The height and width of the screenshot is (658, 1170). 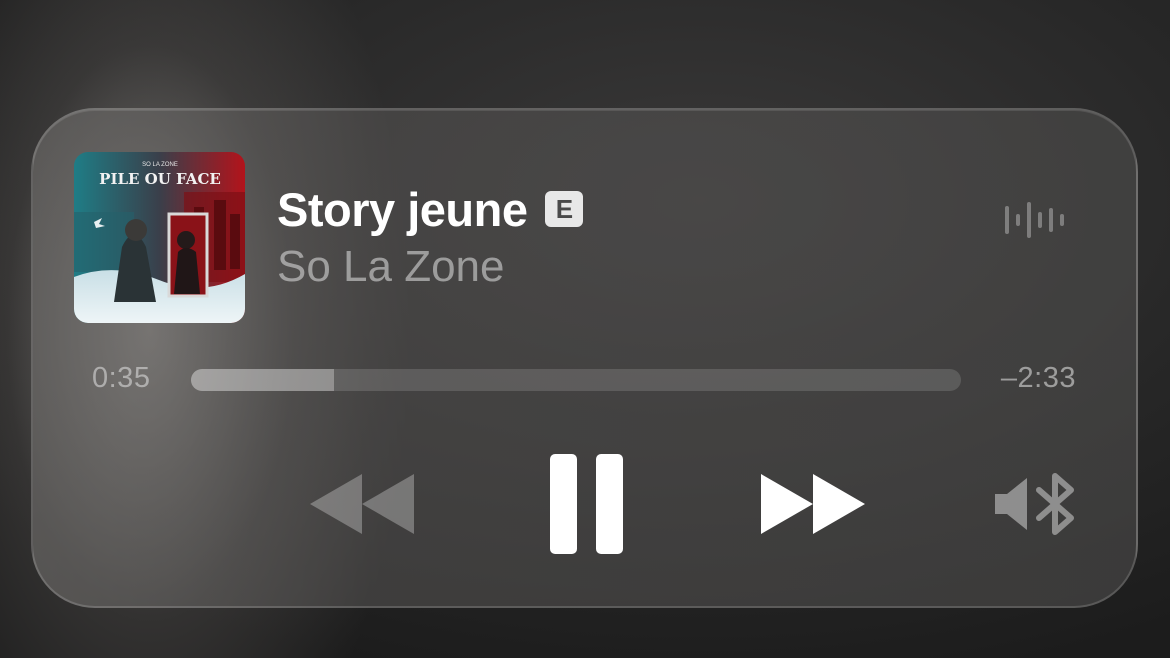 I want to click on backward-icon, so click(x=362, y=504).